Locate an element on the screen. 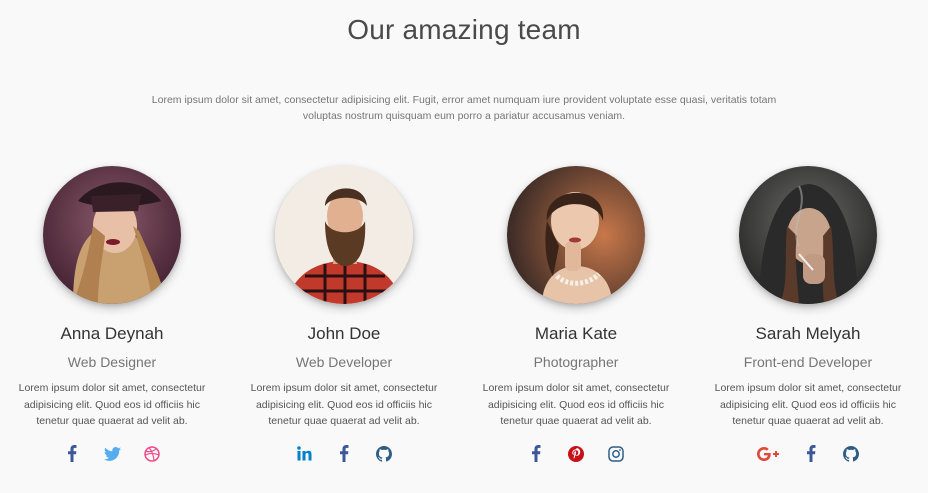  pinterest-icon is located at coordinates (576, 454).